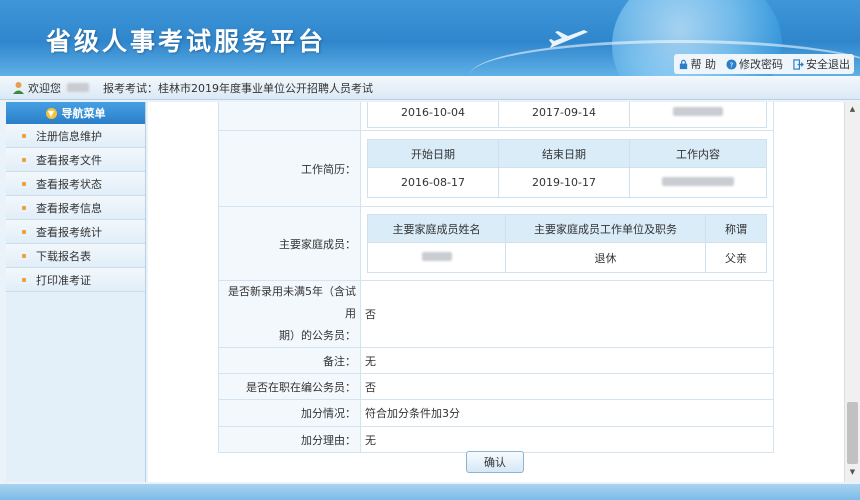 The width and height of the screenshot is (860, 500). Describe the element at coordinates (289, 116) in the screenshot. I see `prev-row-label` at that location.